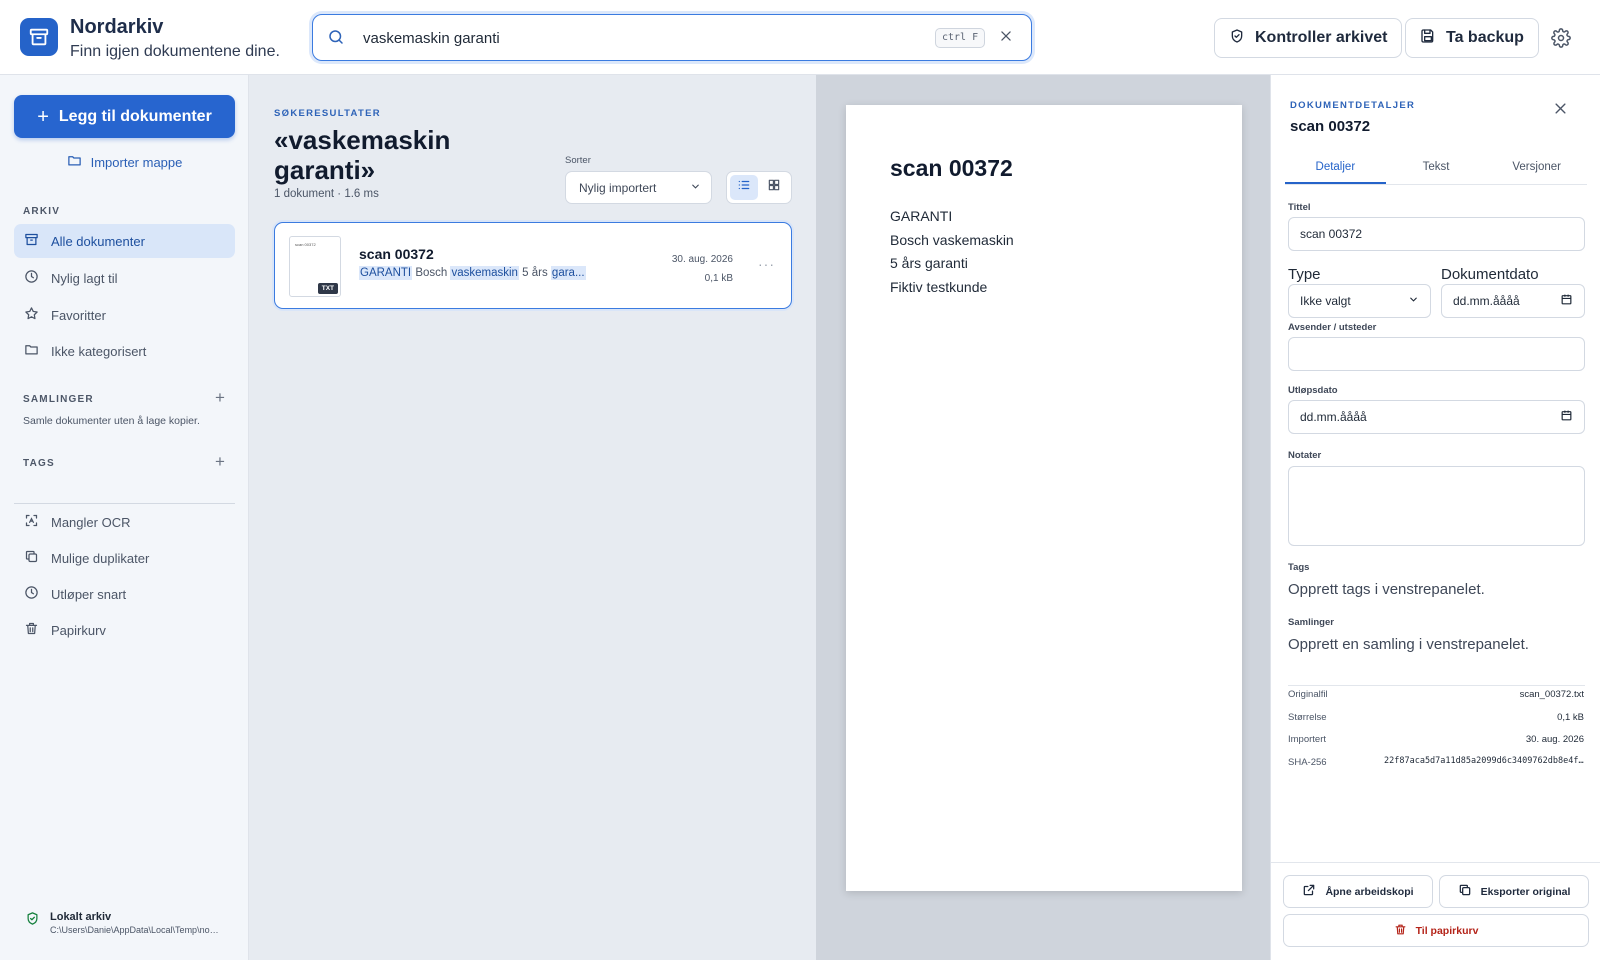  Describe the element at coordinates (718, 278) in the screenshot. I see `document-size: 0,1 kB` at that location.